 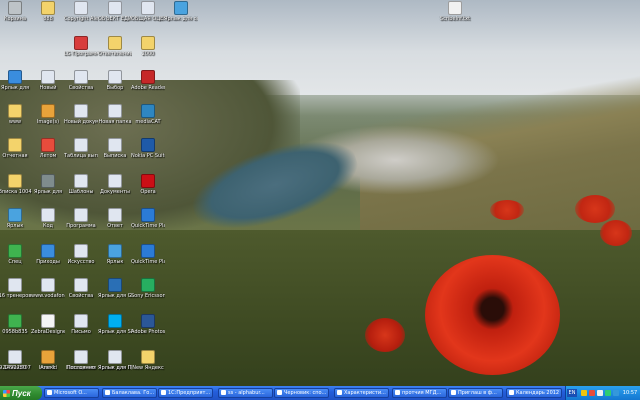 What do you see at coordinates (630, 393) in the screenshot?
I see `clock: 10:57` at bounding box center [630, 393].